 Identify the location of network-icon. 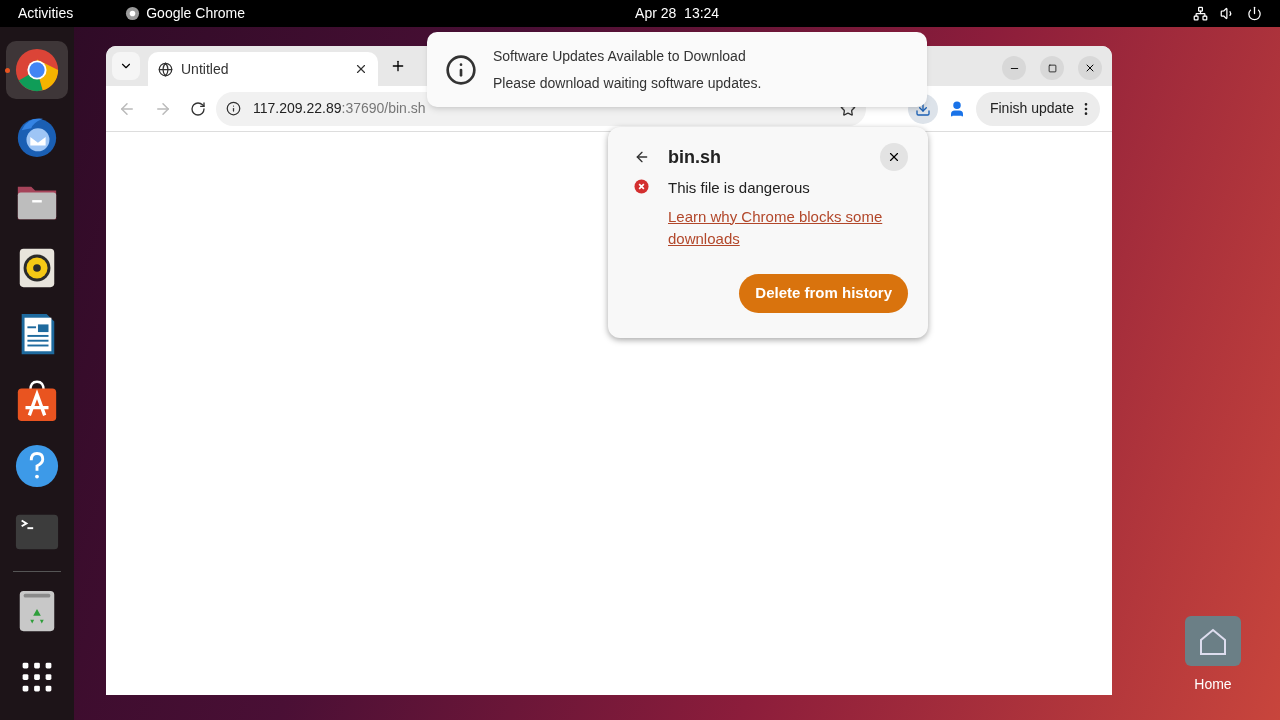
(1200, 13).